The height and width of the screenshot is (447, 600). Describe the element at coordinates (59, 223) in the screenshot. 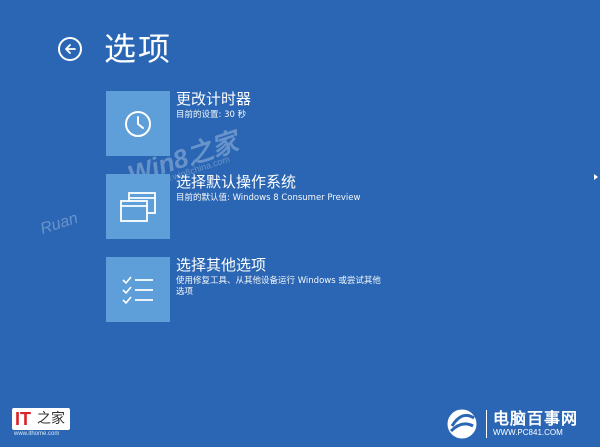

I see `watermark-left-text: Ruan` at that location.